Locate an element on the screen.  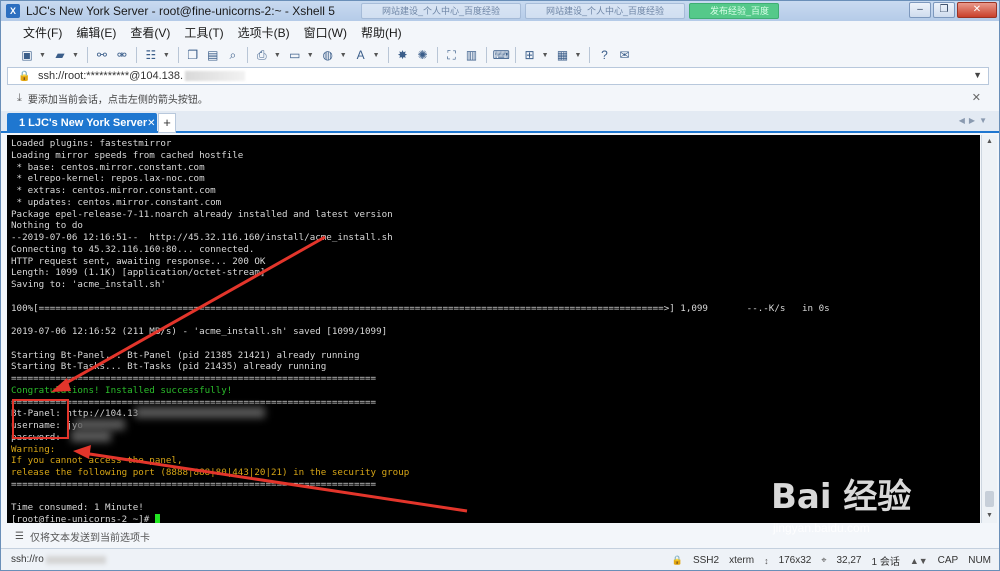
status-cursor: 32,27 is located at coordinates (849, 560).